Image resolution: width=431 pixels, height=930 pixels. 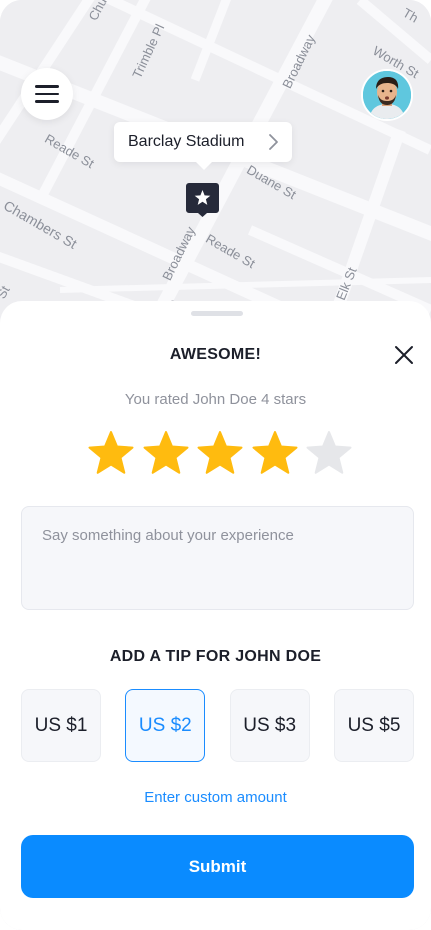 What do you see at coordinates (269, 725) in the screenshot?
I see `tip-option: US $3` at bounding box center [269, 725].